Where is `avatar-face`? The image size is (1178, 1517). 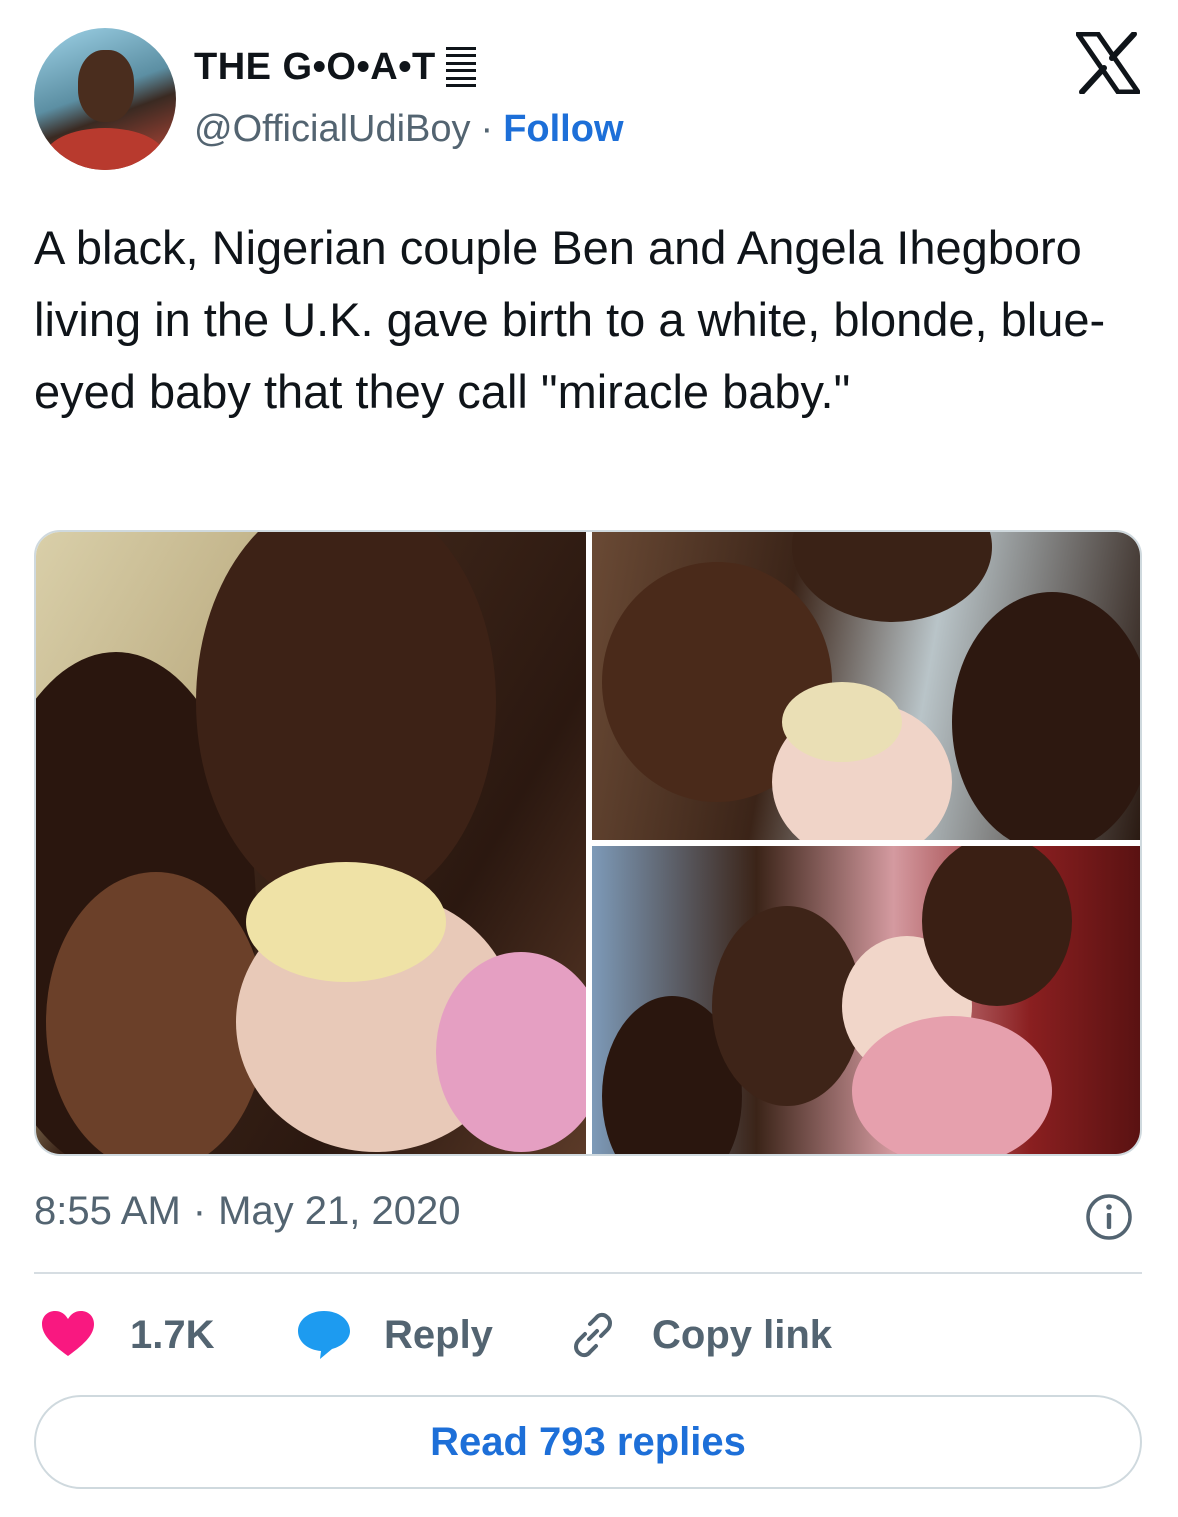 avatar-face is located at coordinates (106, 86).